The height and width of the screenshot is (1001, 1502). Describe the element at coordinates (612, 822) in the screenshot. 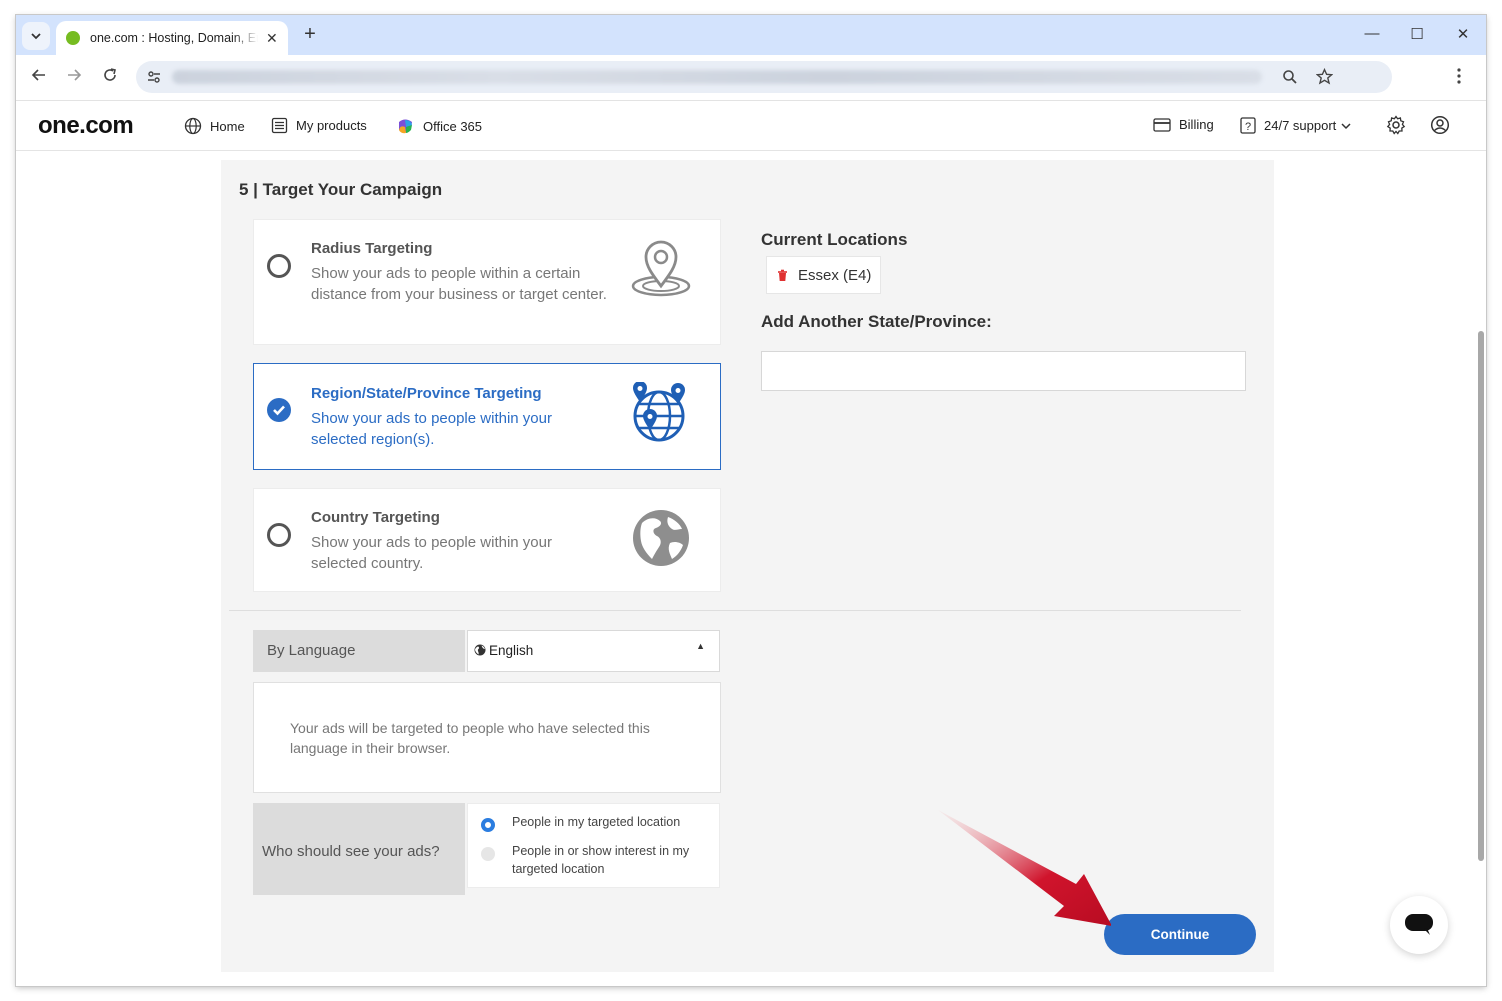

I see `audience-option-targeted-label: People in my targeted location` at that location.